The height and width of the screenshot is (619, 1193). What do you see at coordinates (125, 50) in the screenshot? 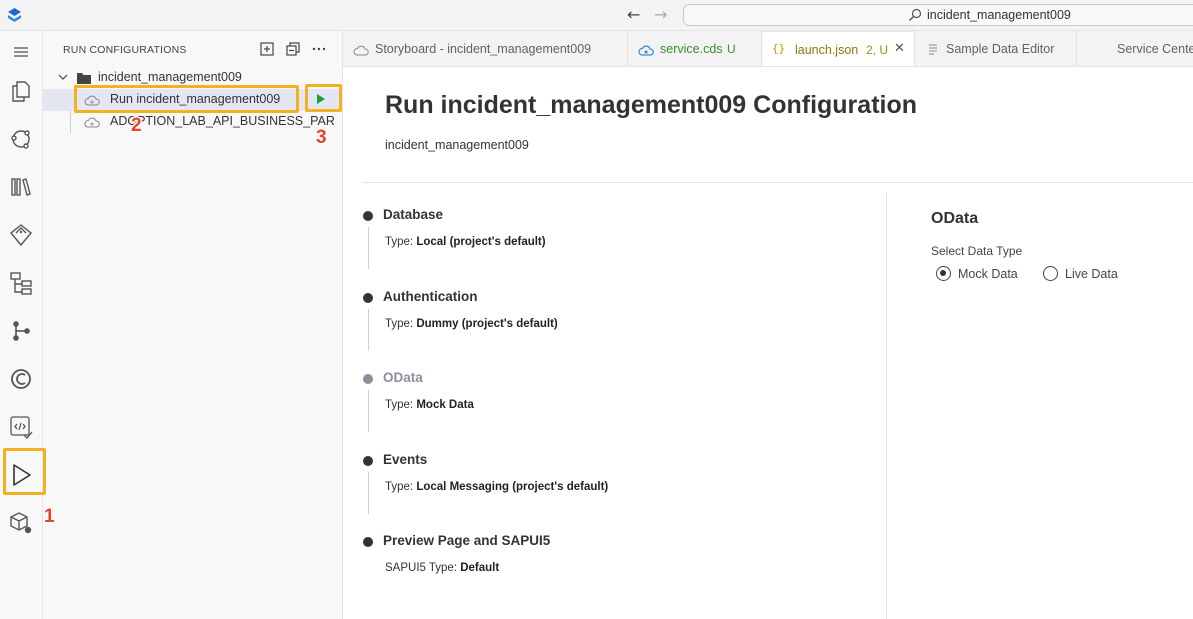
I see `sidebar-title: RUN CONFIGURATIONS` at bounding box center [125, 50].